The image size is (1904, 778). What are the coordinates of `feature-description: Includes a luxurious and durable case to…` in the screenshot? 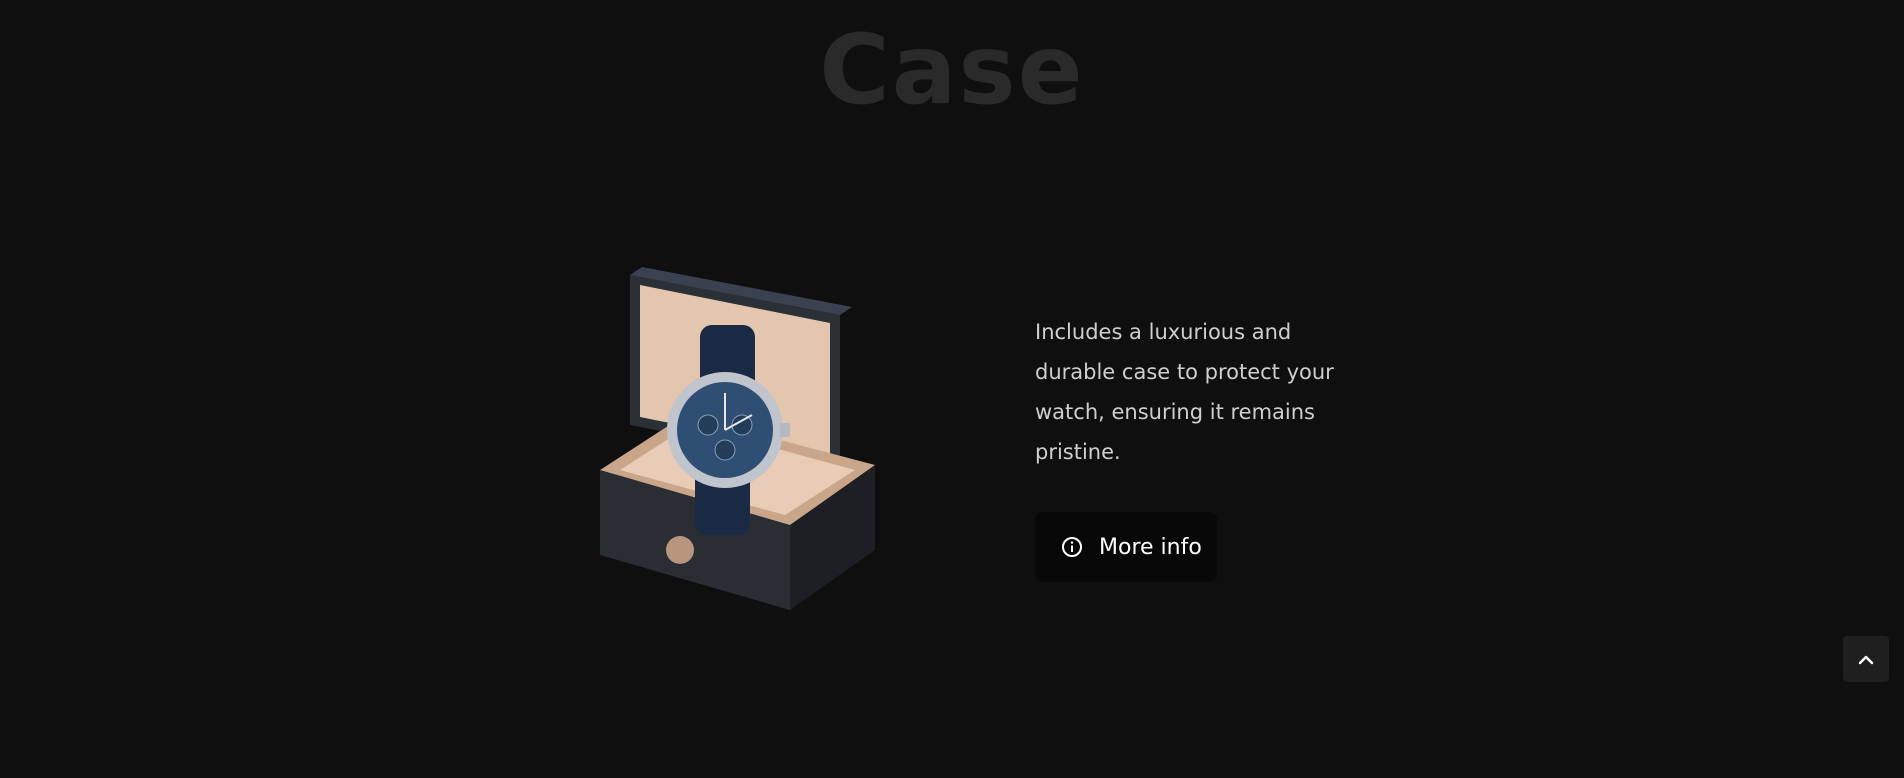 It's located at (1184, 392).